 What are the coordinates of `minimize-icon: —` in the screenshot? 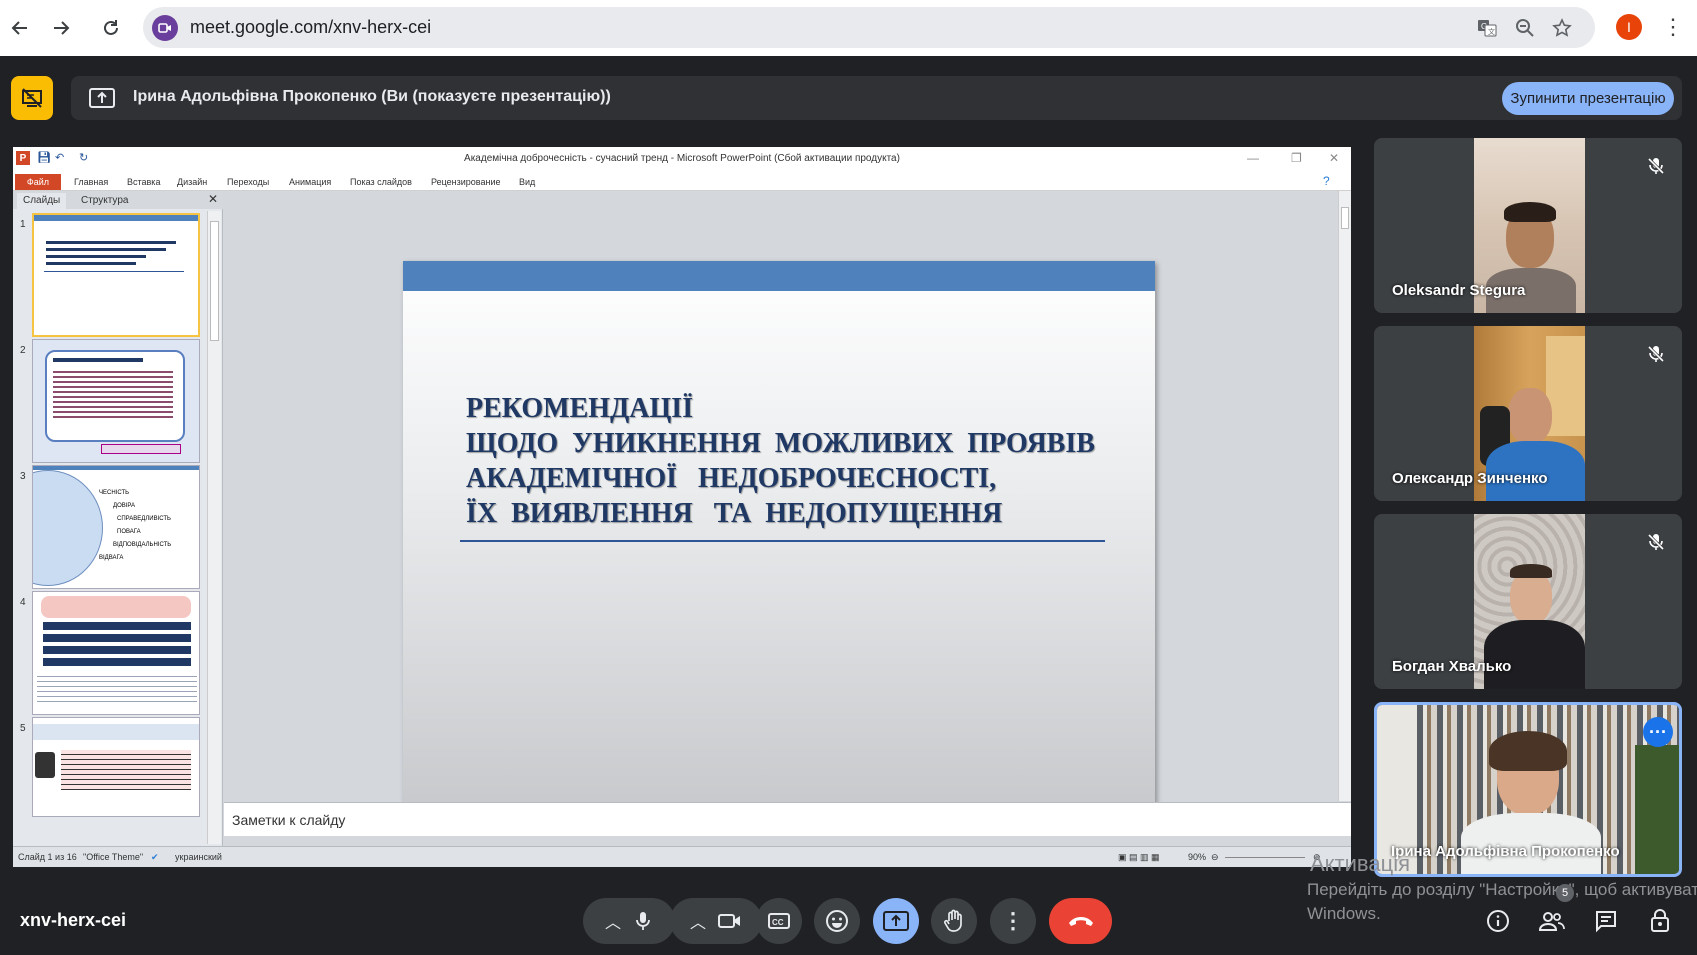 It's located at (1253, 158).